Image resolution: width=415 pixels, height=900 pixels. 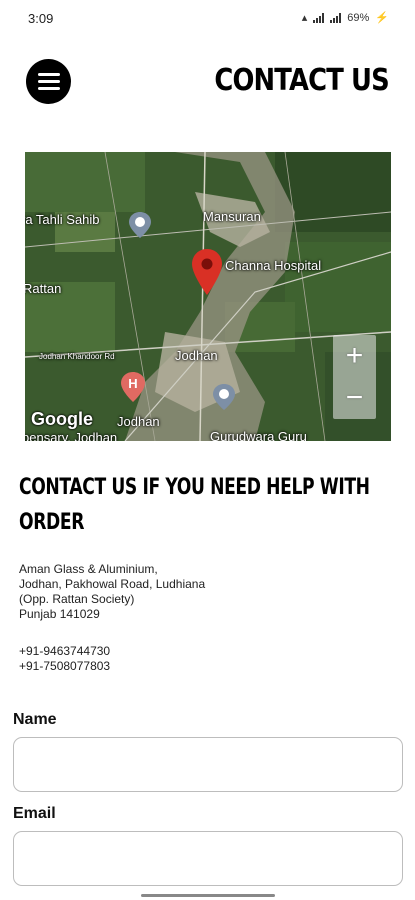 What do you see at coordinates (140, 225) in the screenshot?
I see `temple-marker-icon` at bounding box center [140, 225].